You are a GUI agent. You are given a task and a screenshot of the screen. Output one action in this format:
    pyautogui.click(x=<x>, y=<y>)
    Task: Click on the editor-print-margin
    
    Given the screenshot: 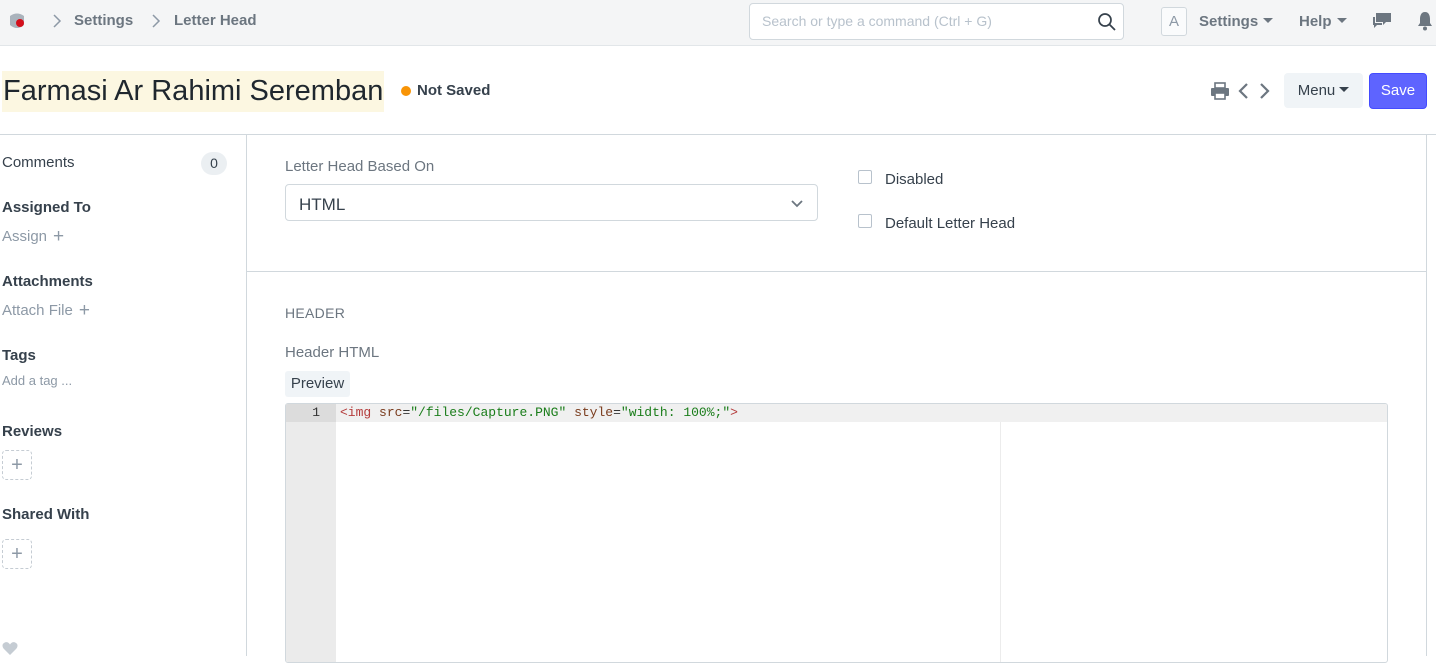 What is the action you would take?
    pyautogui.click(x=1000, y=542)
    